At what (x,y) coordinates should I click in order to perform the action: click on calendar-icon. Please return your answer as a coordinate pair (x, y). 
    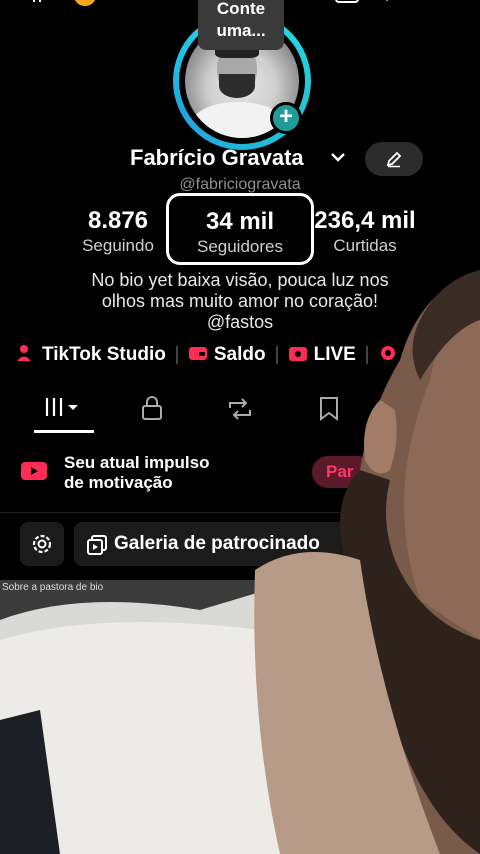
    Looking at the image, I should click on (347, 3).